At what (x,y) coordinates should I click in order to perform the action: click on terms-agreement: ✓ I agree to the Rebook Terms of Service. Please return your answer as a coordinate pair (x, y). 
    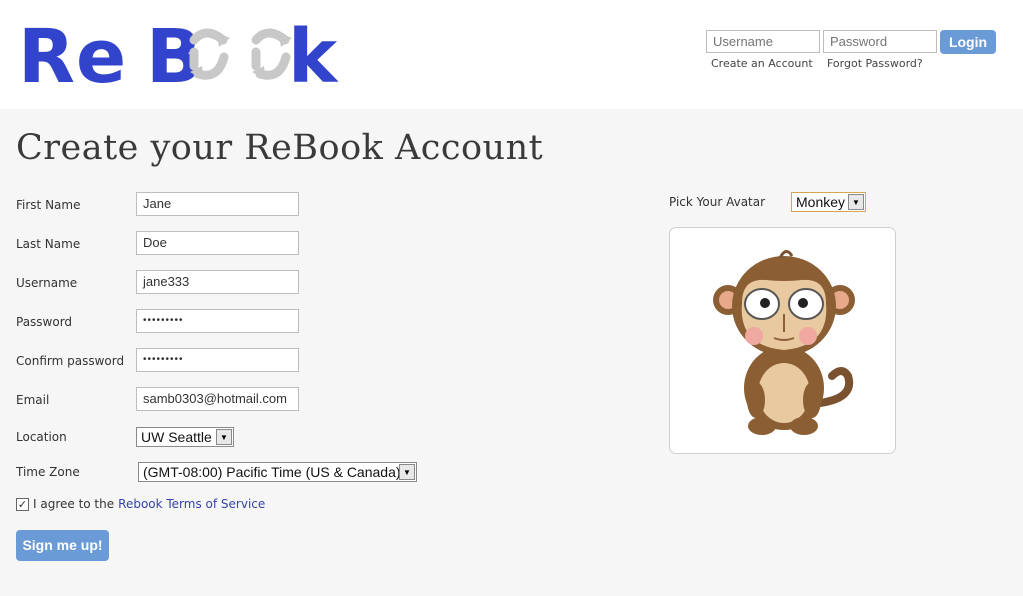
    Looking at the image, I should click on (140, 504).